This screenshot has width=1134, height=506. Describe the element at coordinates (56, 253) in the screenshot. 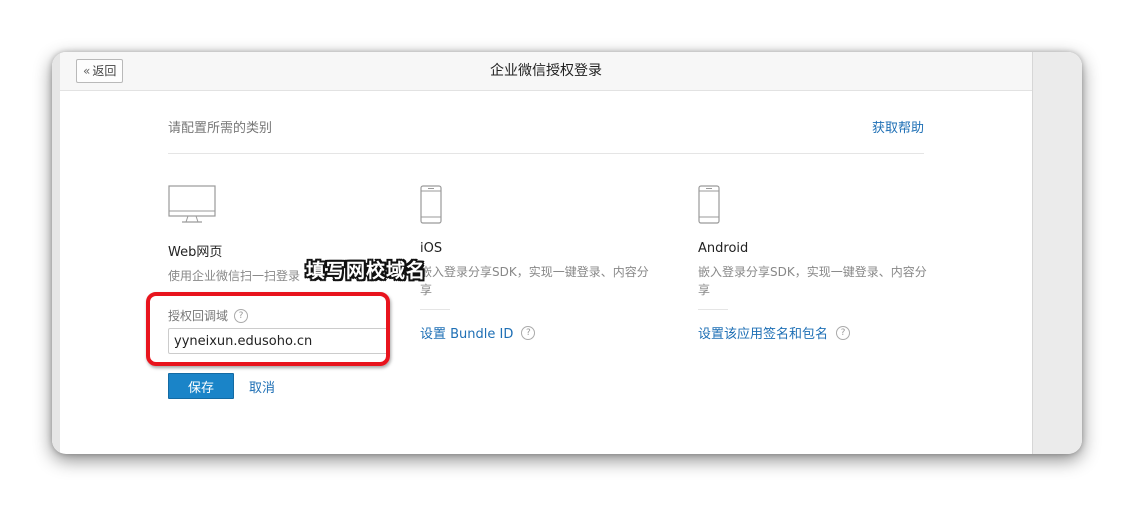

I see `window-left-edge` at that location.